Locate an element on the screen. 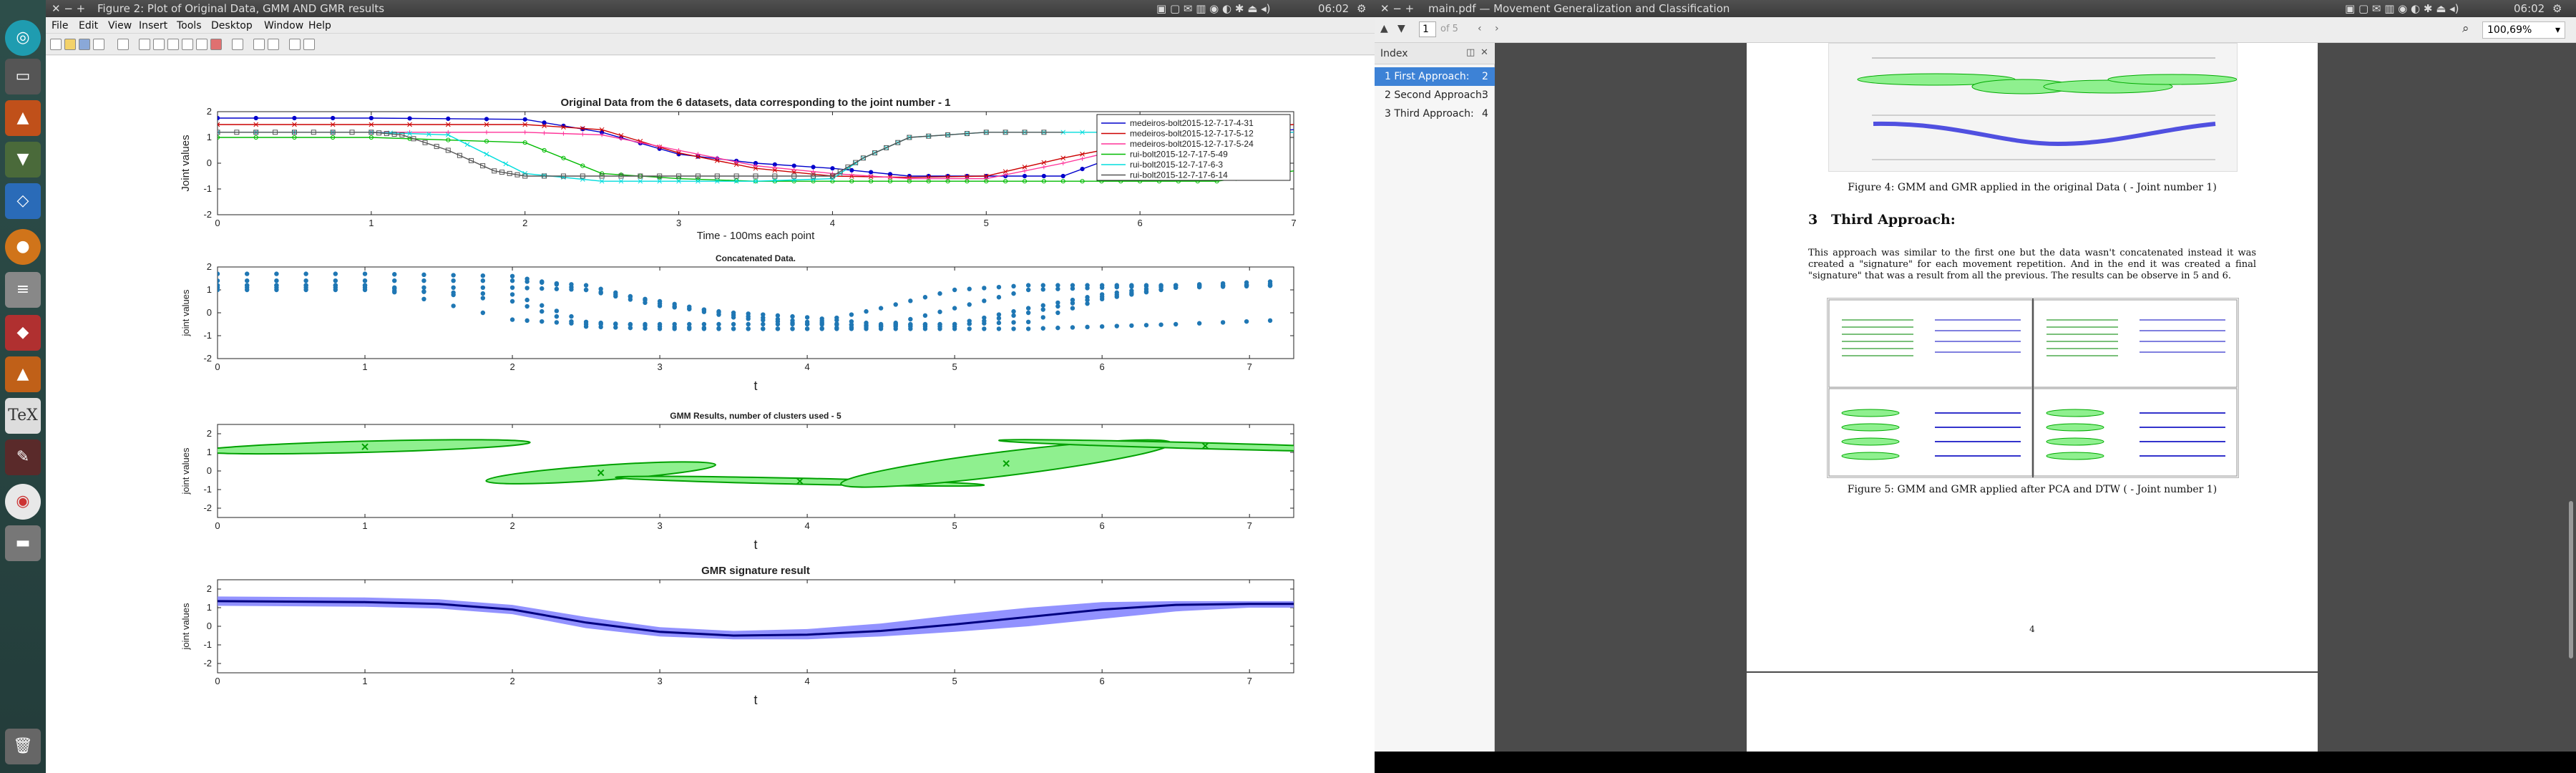 The width and height of the screenshot is (2576, 773). menu-insert: Insert is located at coordinates (153, 26).